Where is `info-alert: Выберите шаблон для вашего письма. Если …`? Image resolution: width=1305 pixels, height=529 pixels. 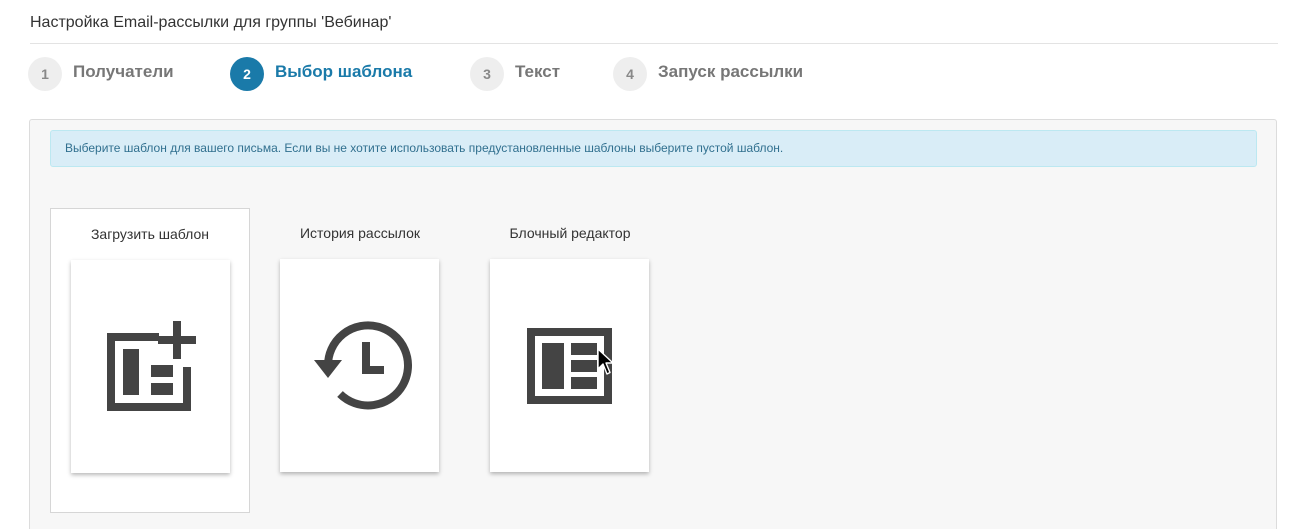
info-alert: Выберите шаблон для вашего письма. Если … is located at coordinates (653, 148).